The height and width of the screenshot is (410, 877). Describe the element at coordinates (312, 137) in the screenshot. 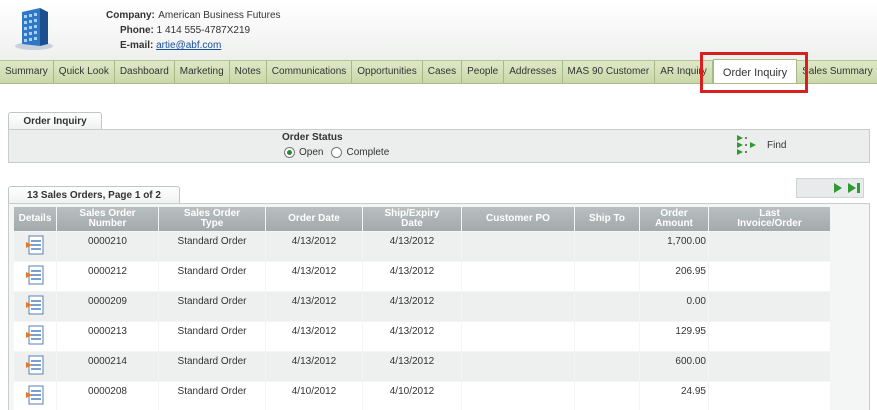

I see `order-status-label: Order Status` at that location.